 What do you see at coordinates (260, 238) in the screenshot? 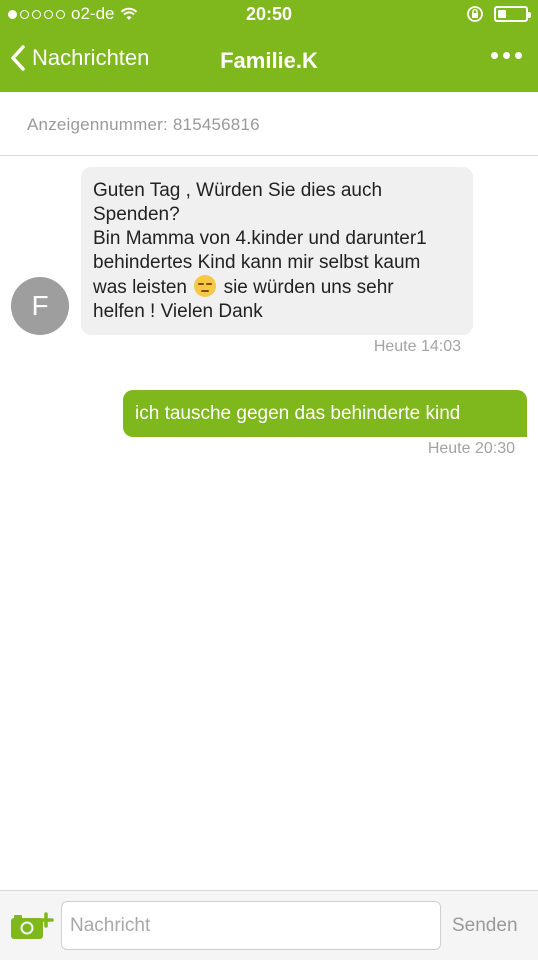
I see `message-line: Bin Mamma von 4.kinder und darunter1` at bounding box center [260, 238].